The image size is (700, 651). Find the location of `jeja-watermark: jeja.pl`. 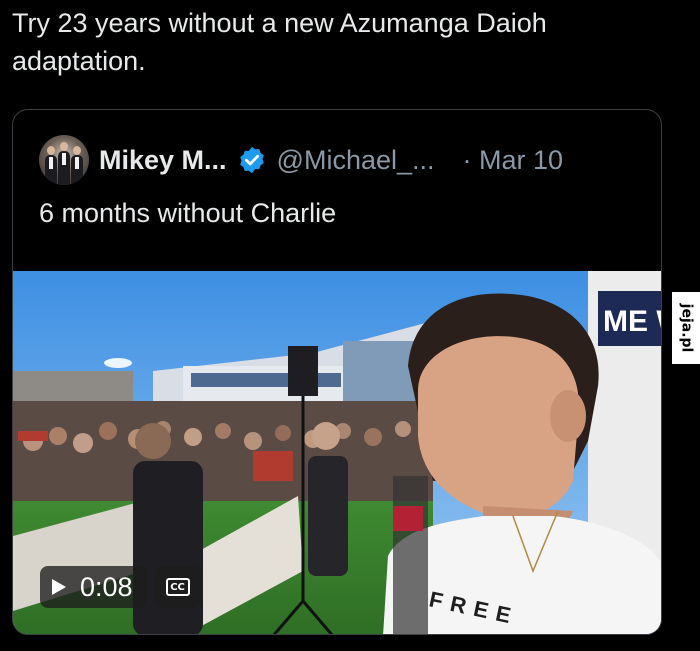

jeja-watermark: jeja.pl is located at coordinates (686, 328).